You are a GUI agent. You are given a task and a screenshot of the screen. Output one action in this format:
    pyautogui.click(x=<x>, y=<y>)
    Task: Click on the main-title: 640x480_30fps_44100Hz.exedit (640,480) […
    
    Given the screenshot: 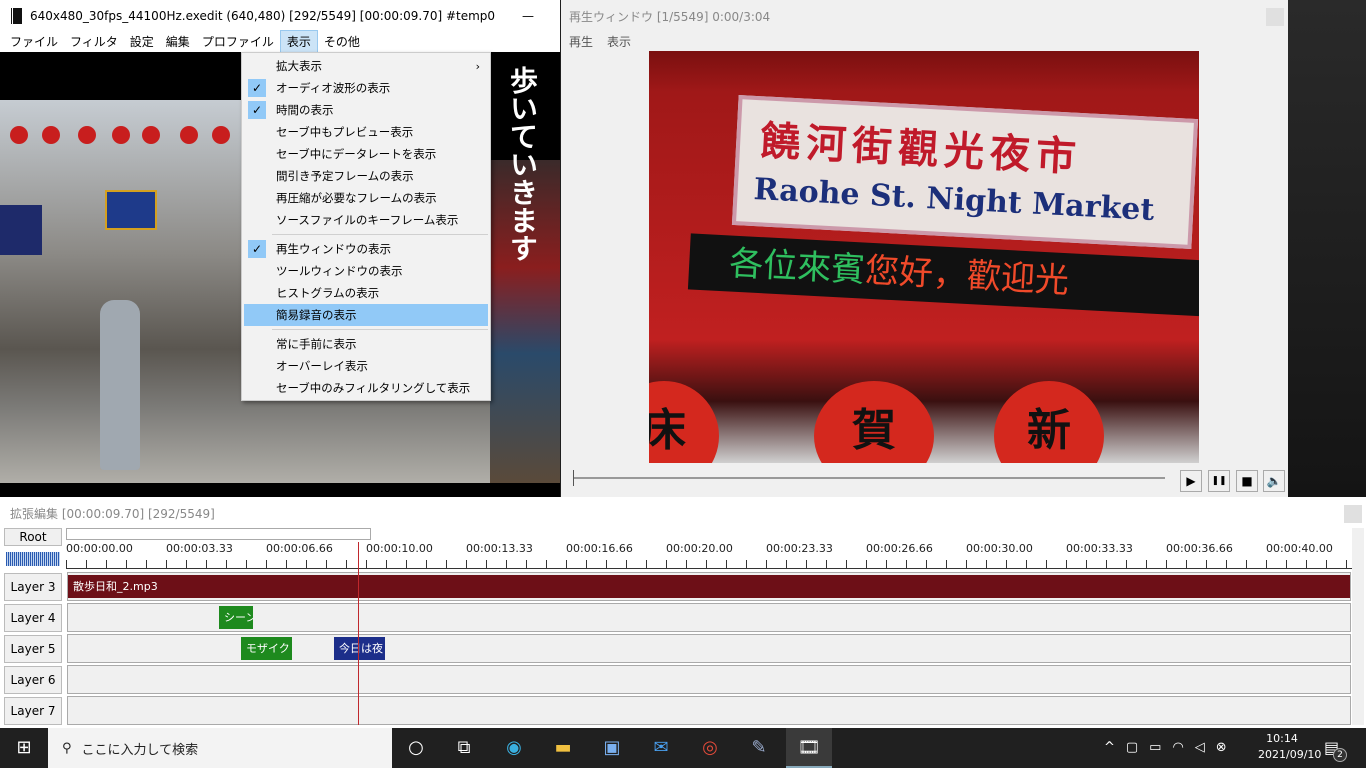 What is the action you would take?
    pyautogui.click(x=263, y=15)
    